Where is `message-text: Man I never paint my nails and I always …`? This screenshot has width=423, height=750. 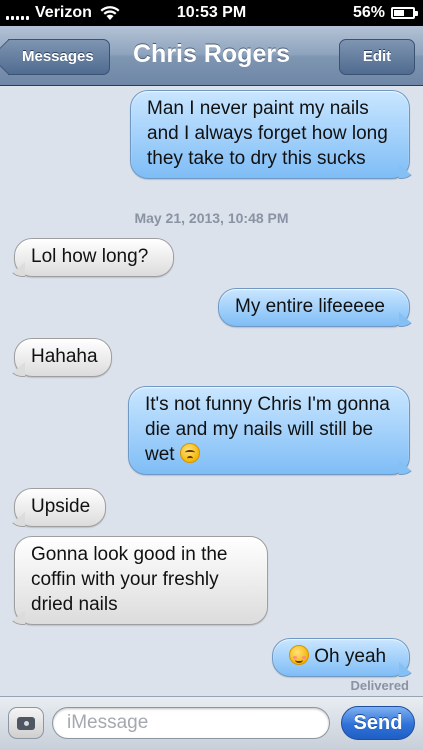 message-text: Man I never paint my nails and I always … is located at coordinates (267, 133).